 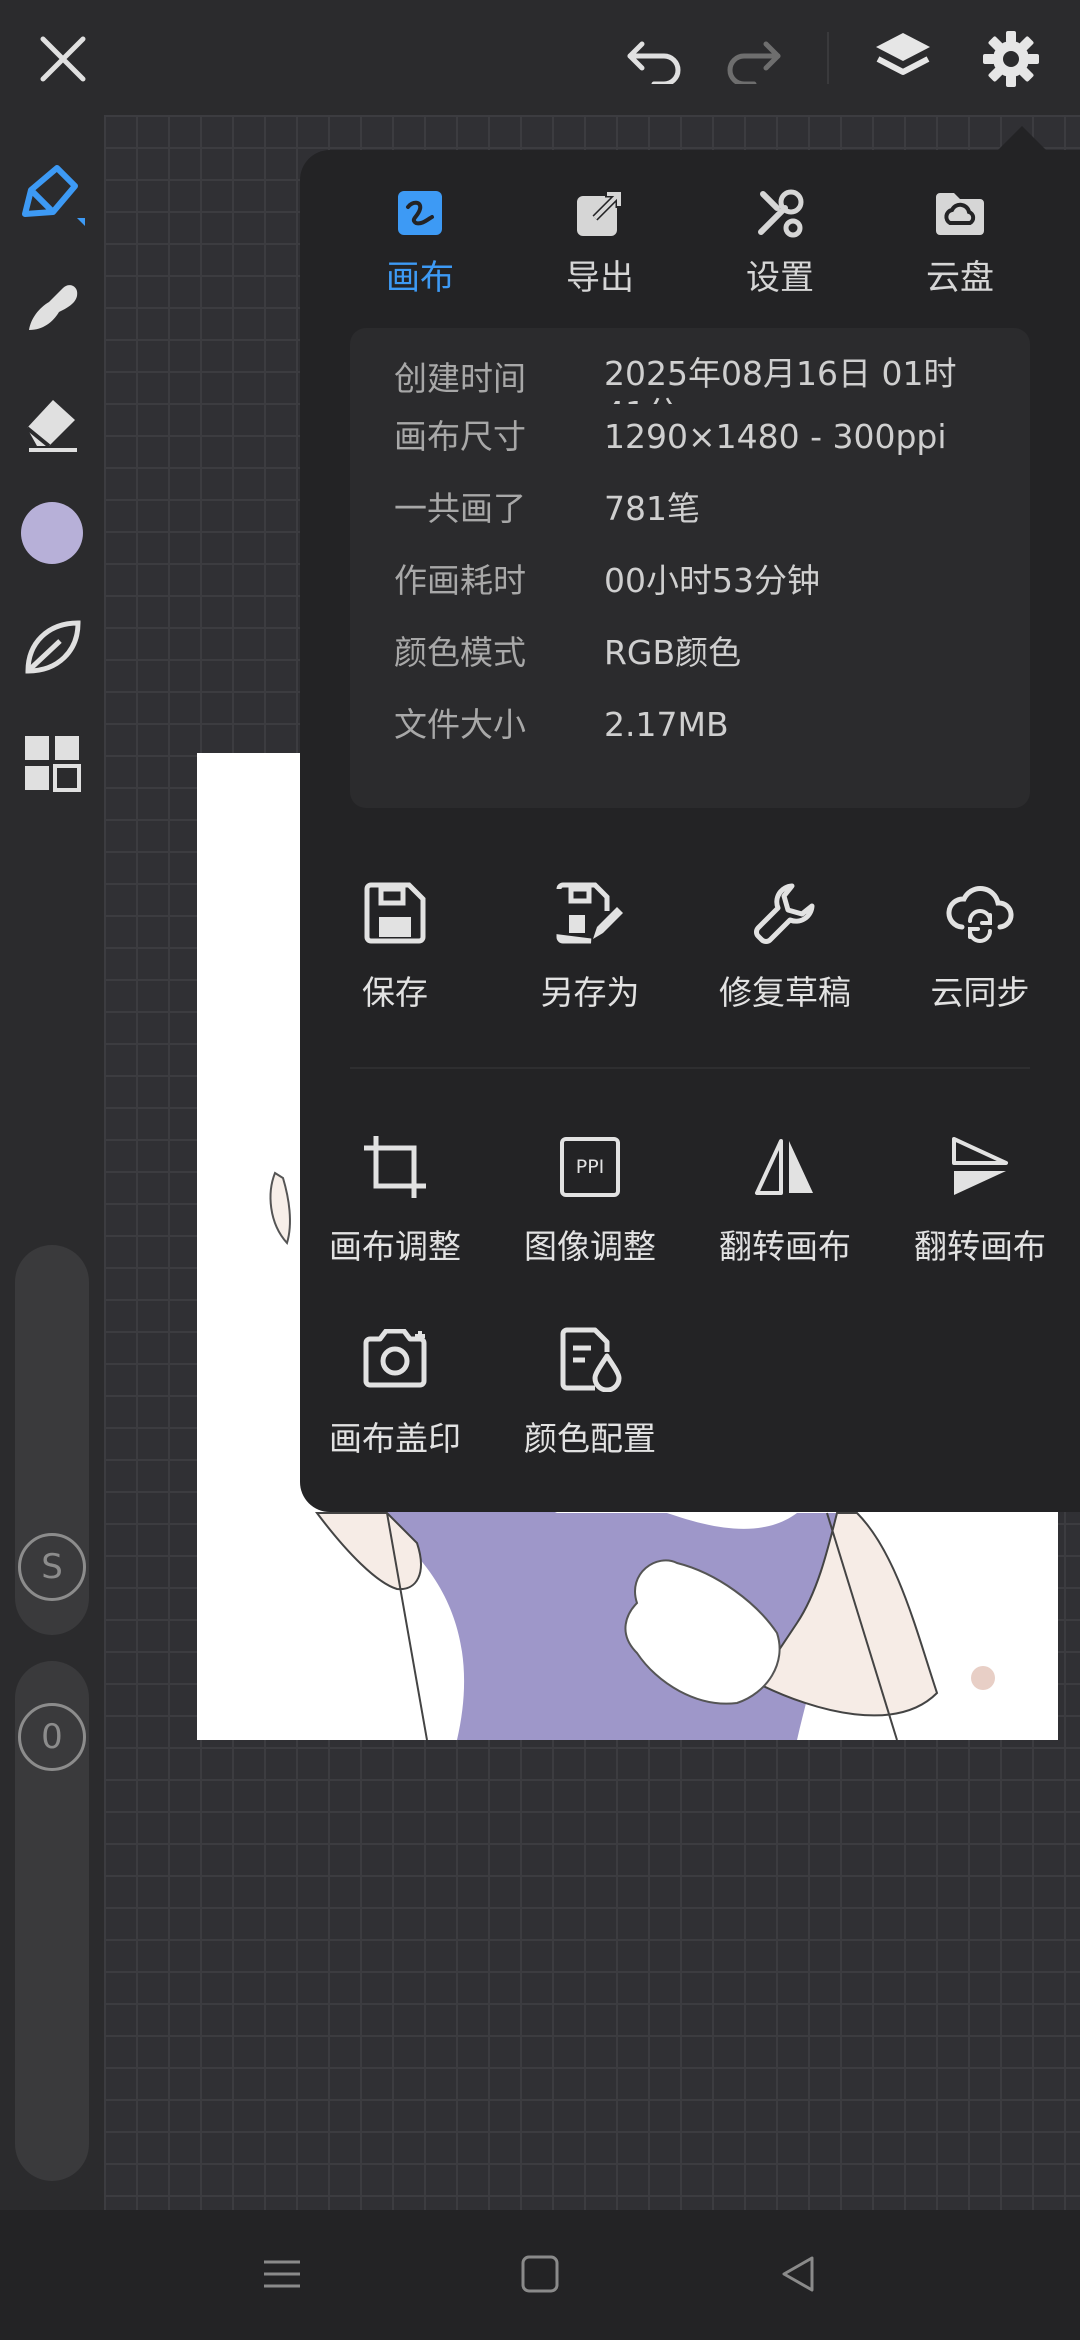 I want to click on pen-tool-icon, so click(x=52, y=195).